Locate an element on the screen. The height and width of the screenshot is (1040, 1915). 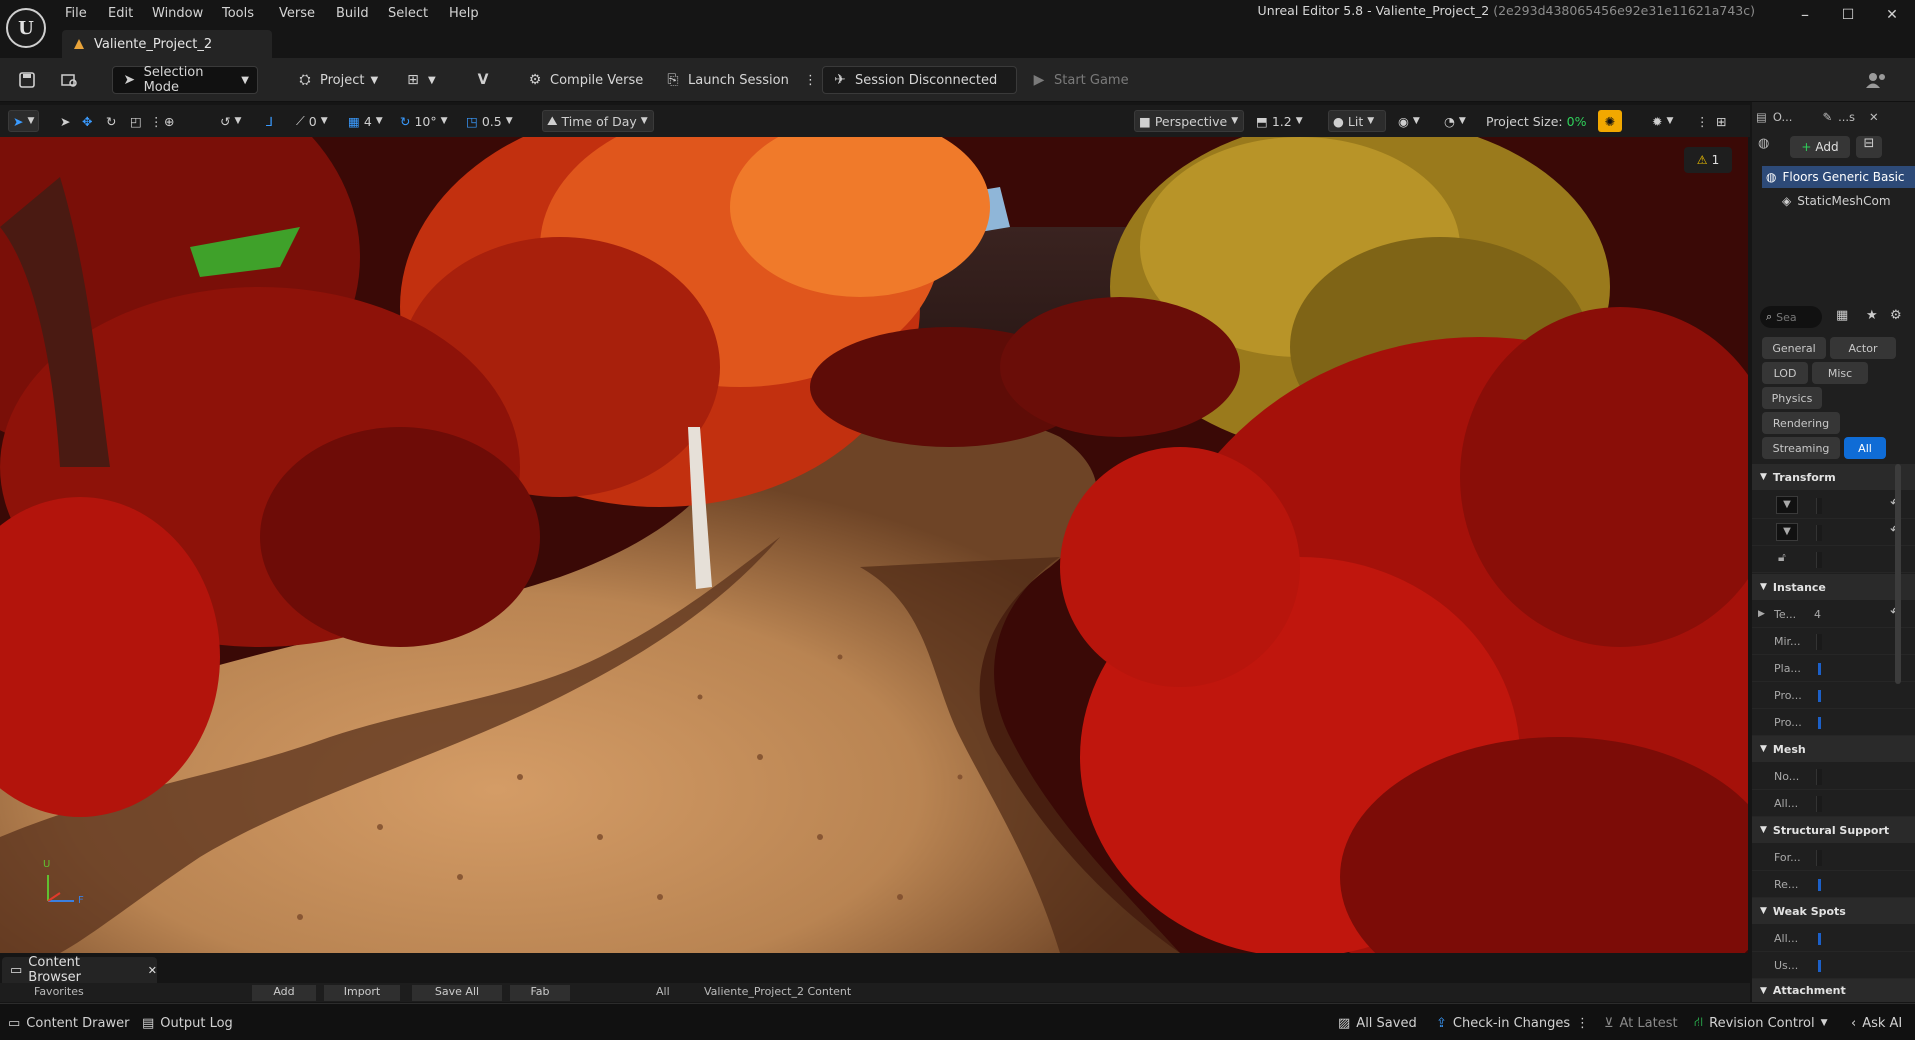
rotate-icon: ↻ is located at coordinates (111, 121).